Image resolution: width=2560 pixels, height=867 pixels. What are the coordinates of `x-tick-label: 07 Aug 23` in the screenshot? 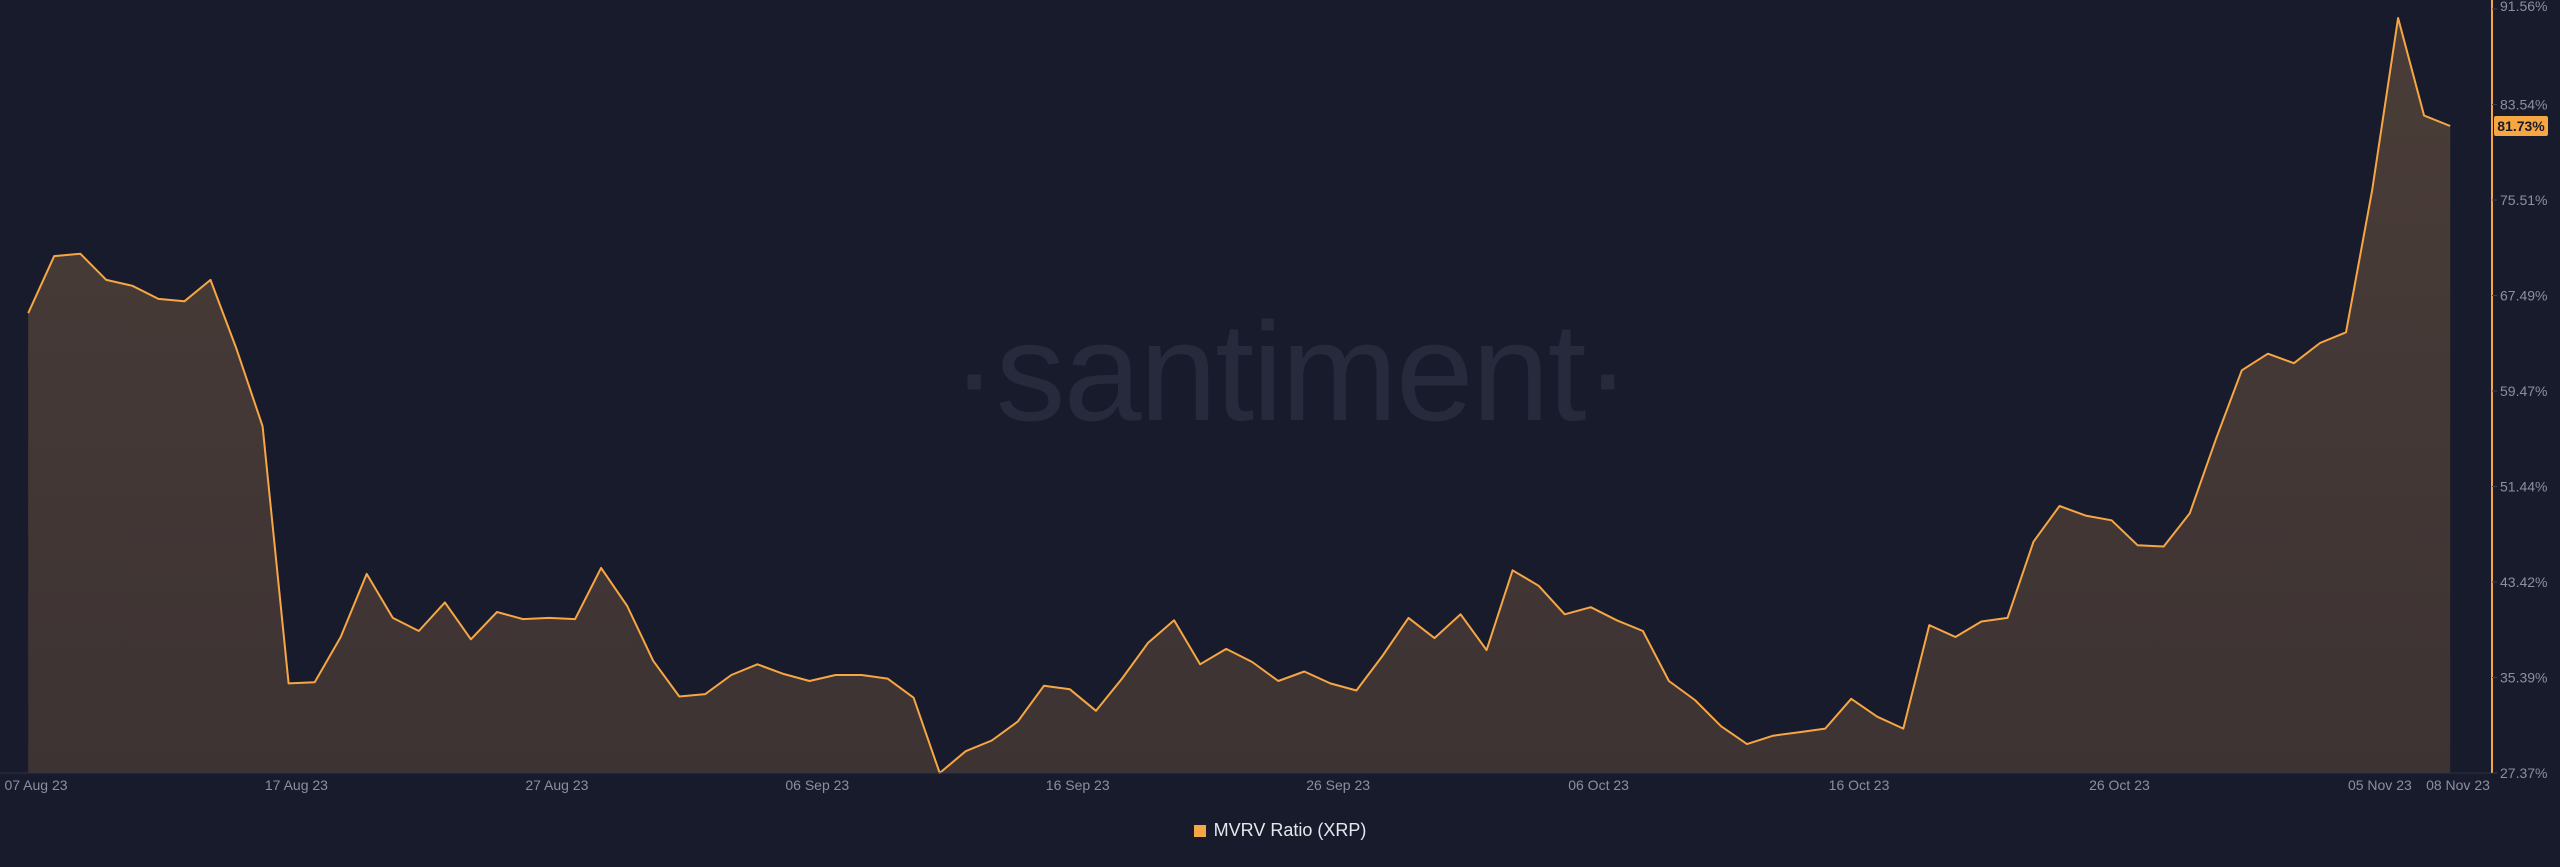 It's located at (35, 785).